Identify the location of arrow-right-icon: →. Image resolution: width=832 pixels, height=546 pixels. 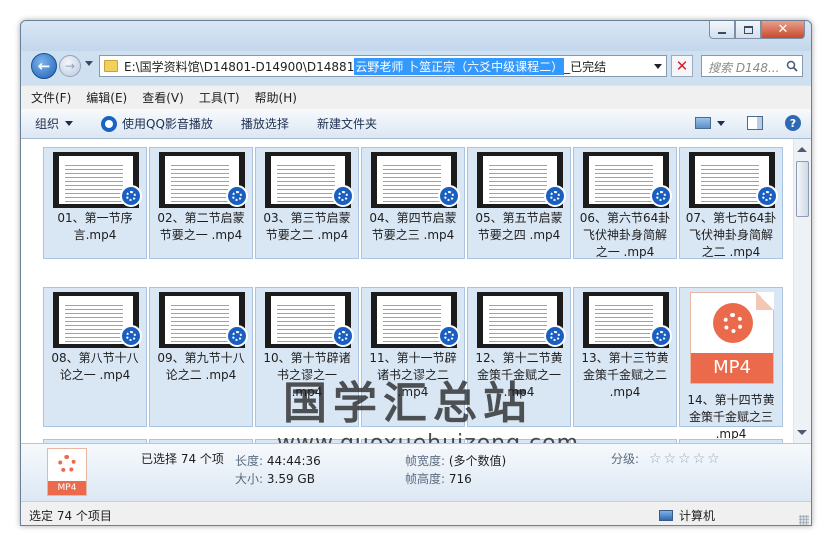
(70, 66).